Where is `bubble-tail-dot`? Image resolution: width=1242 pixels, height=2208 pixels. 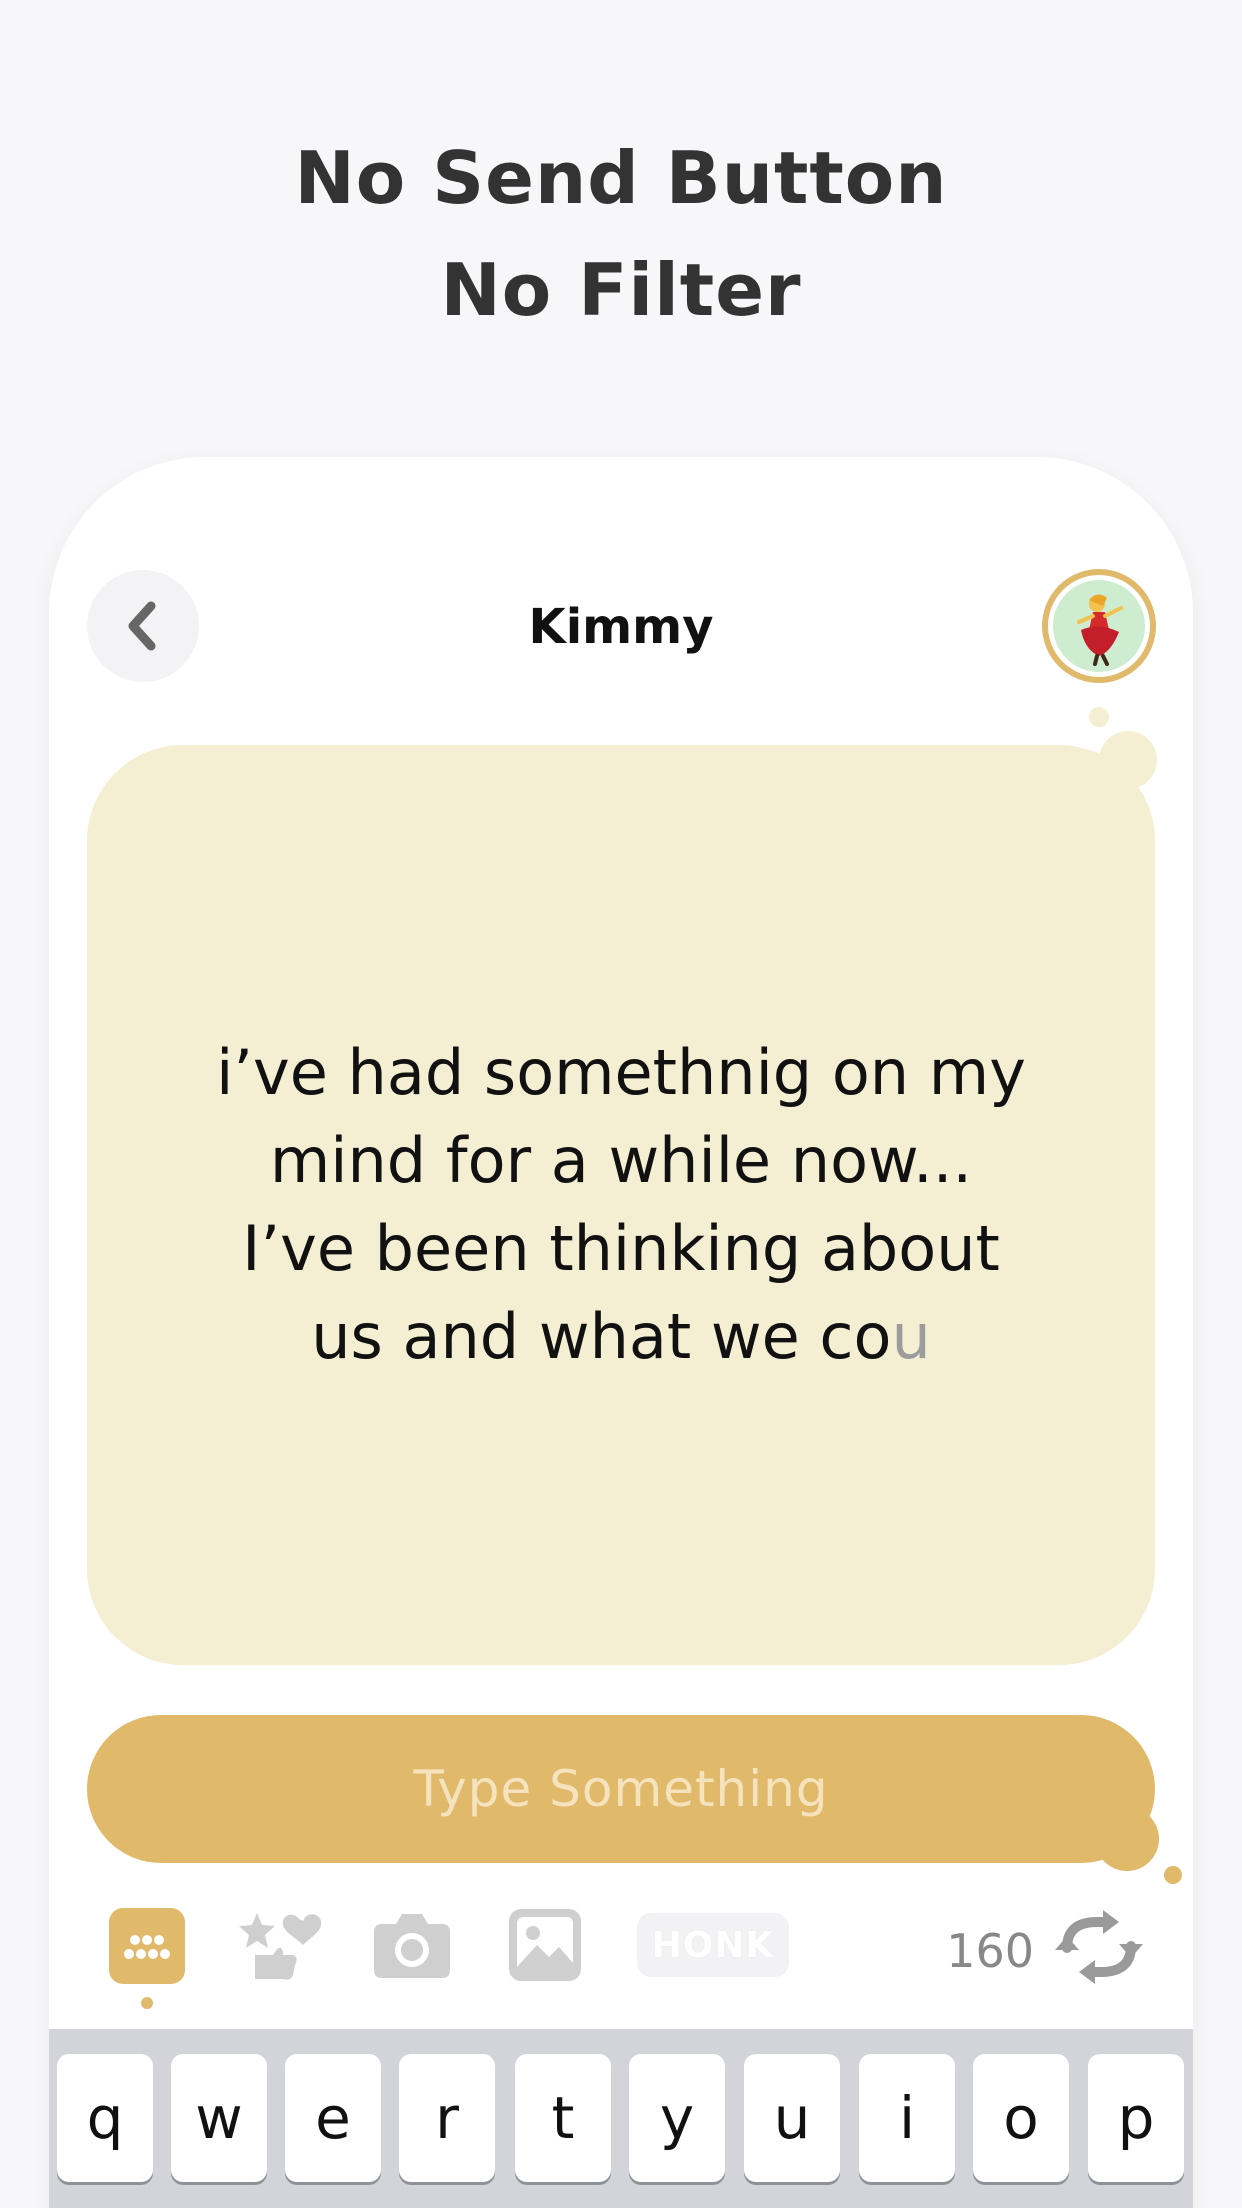
bubble-tail-dot is located at coordinates (1099, 717).